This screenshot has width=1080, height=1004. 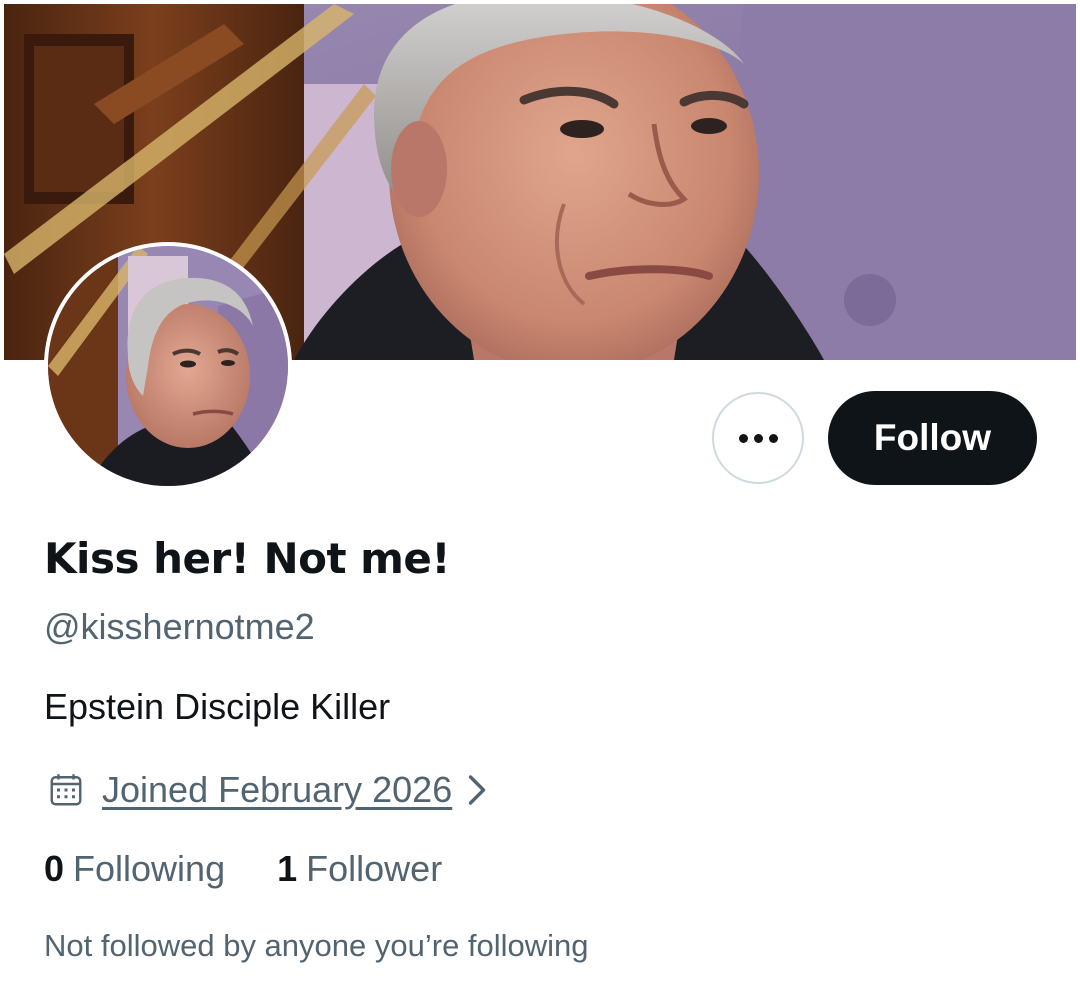 What do you see at coordinates (932, 438) in the screenshot?
I see `follow-button: Follow` at bounding box center [932, 438].